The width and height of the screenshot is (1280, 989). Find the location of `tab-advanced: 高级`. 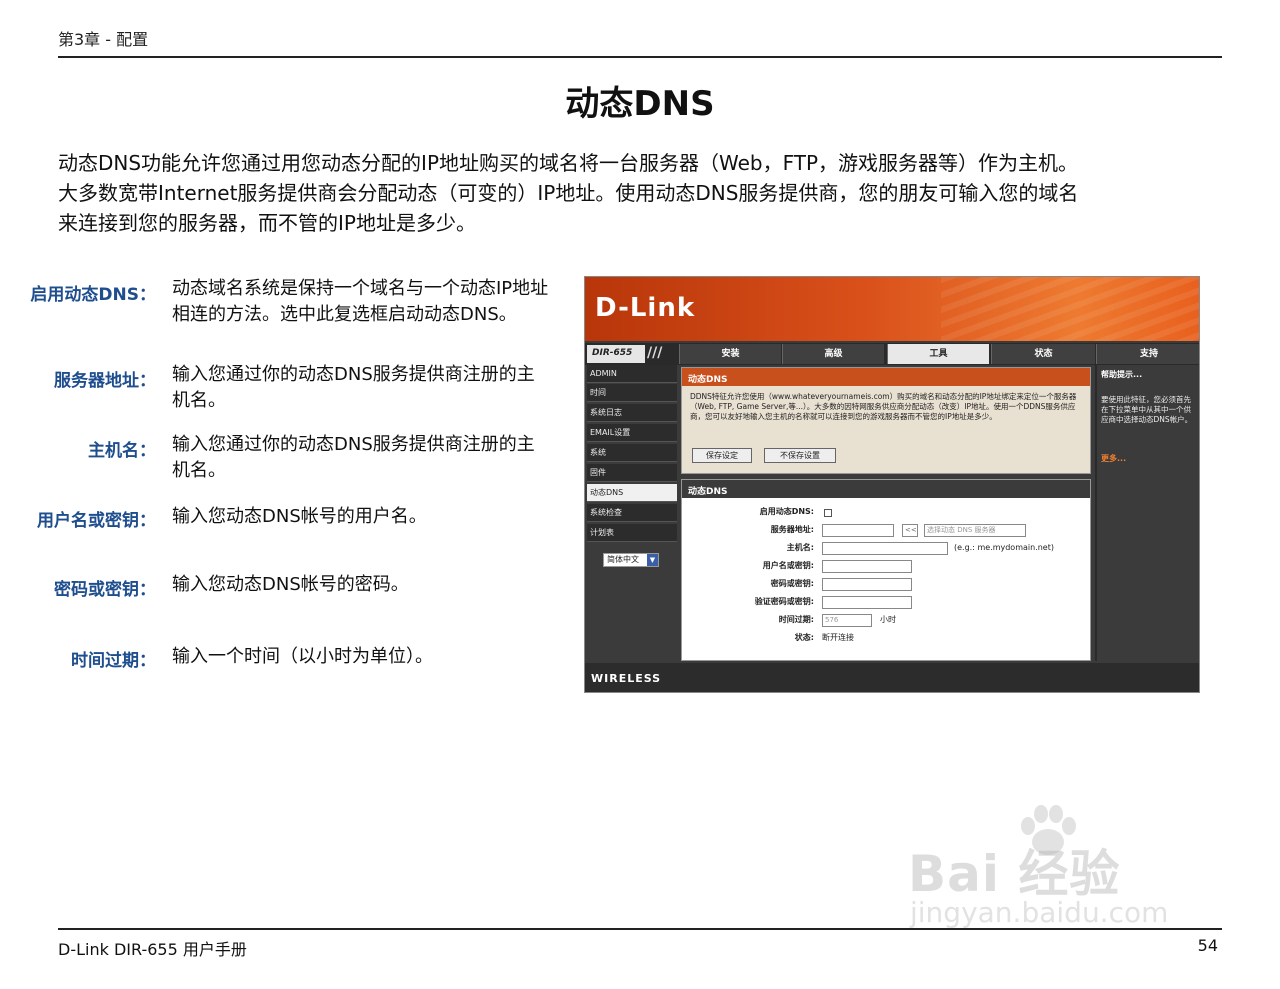

tab-advanced: 高级 is located at coordinates (833, 354).